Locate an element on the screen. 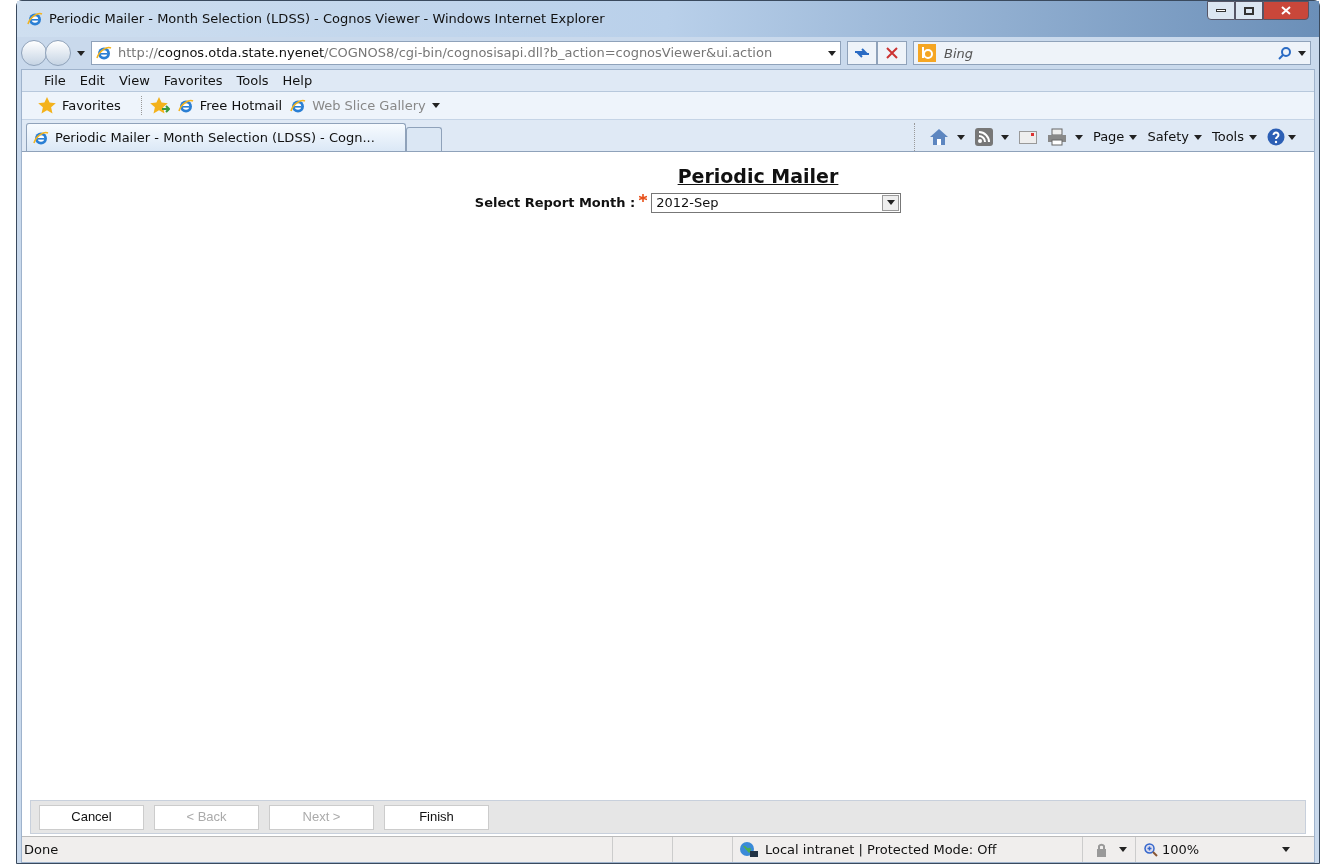  search-field: Bing is located at coordinates (1112, 53).